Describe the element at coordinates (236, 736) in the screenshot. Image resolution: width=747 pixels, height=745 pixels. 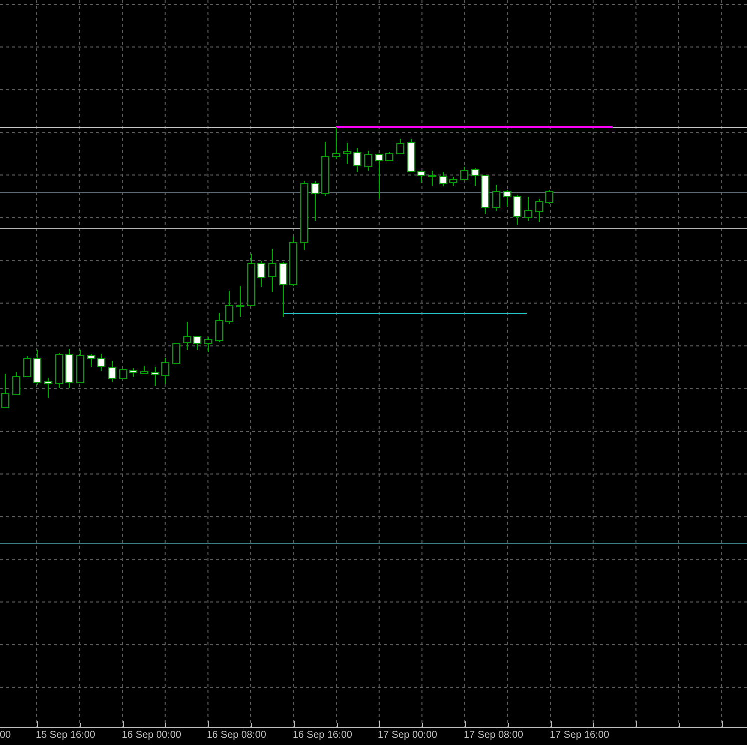
I see `time-axis-label: 16 Sep 08:00` at that location.